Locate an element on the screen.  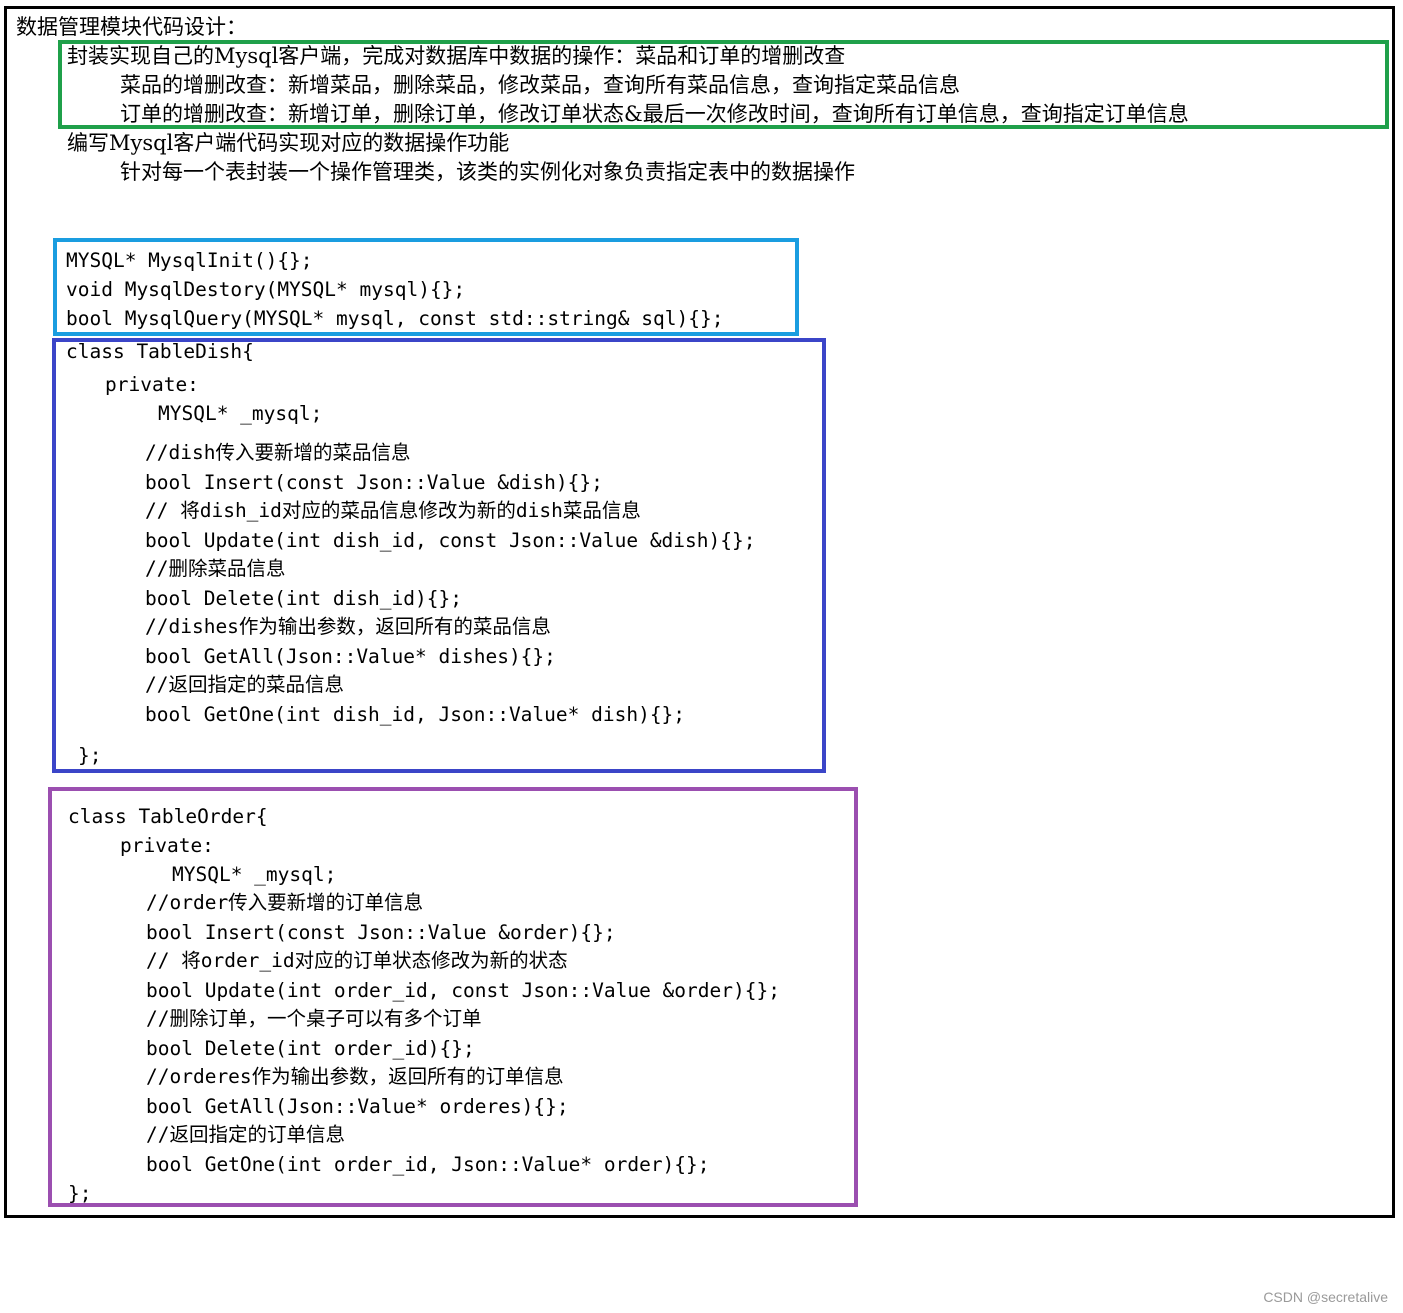
code-line: // 将order_id对应的订单状态修改为新的状态 is located at coordinates (357, 960).